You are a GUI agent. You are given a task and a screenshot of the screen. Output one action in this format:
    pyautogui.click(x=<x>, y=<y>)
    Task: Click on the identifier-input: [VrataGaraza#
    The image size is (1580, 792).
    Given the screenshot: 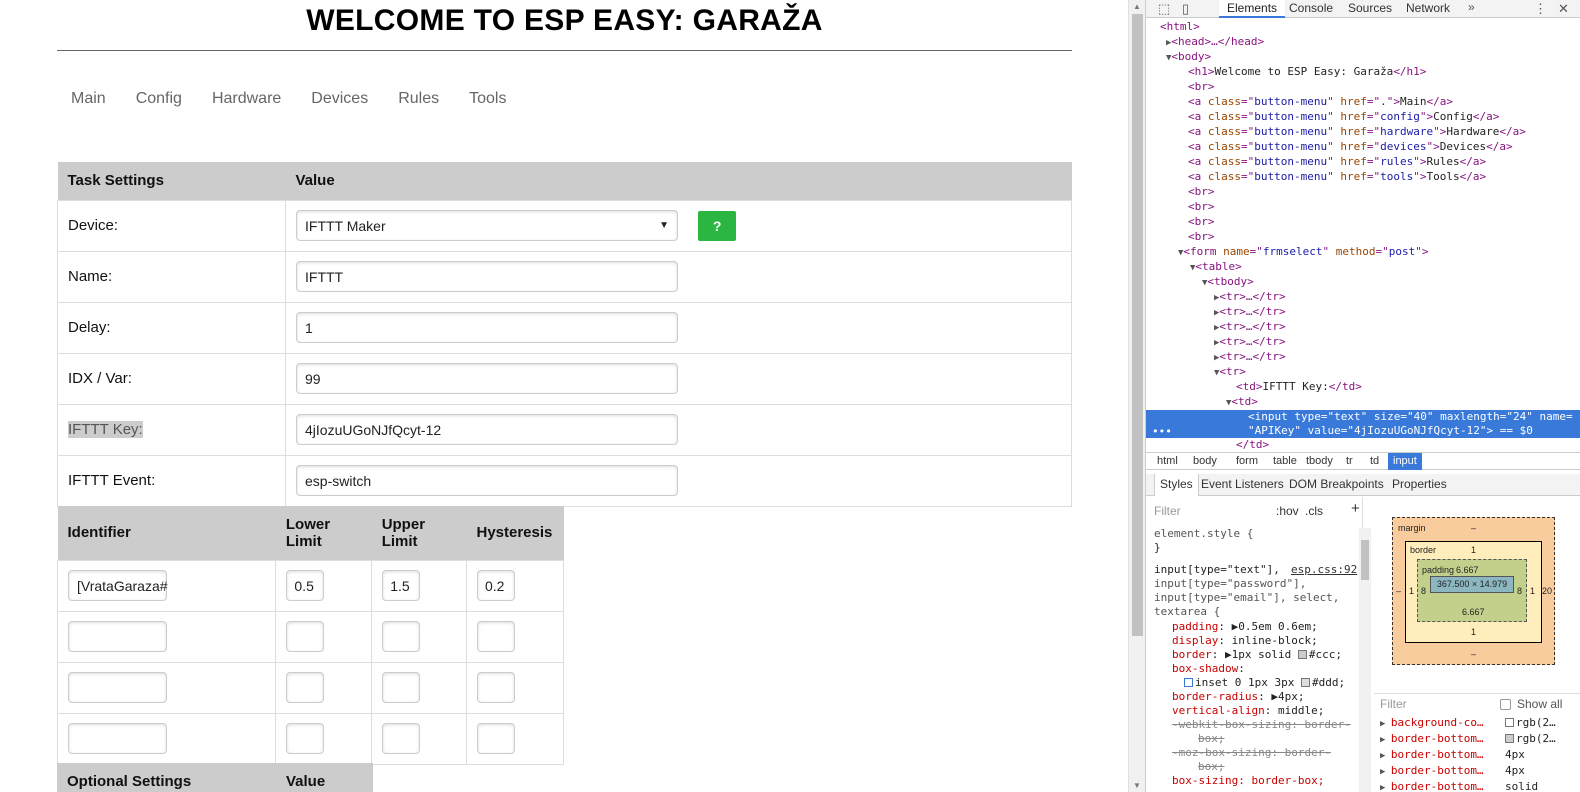 What is the action you would take?
    pyautogui.click(x=118, y=585)
    